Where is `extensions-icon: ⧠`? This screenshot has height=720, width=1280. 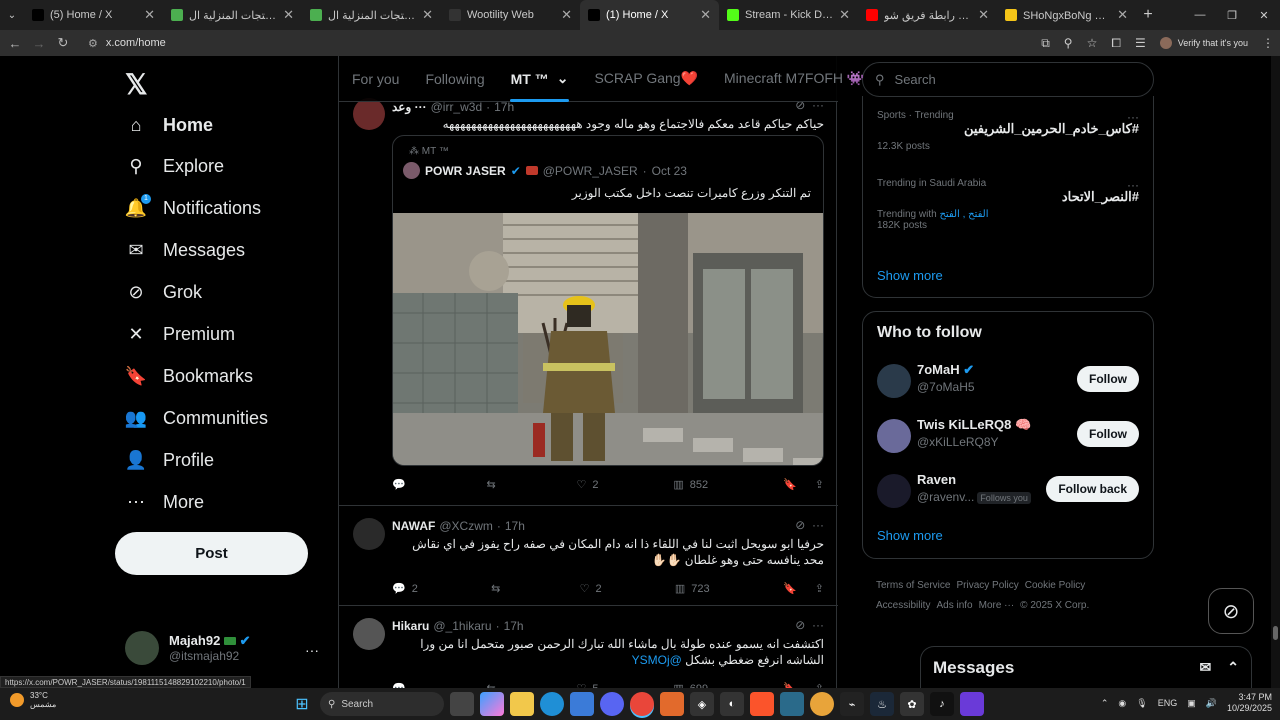 extensions-icon: ⧠ is located at coordinates (1116, 43).